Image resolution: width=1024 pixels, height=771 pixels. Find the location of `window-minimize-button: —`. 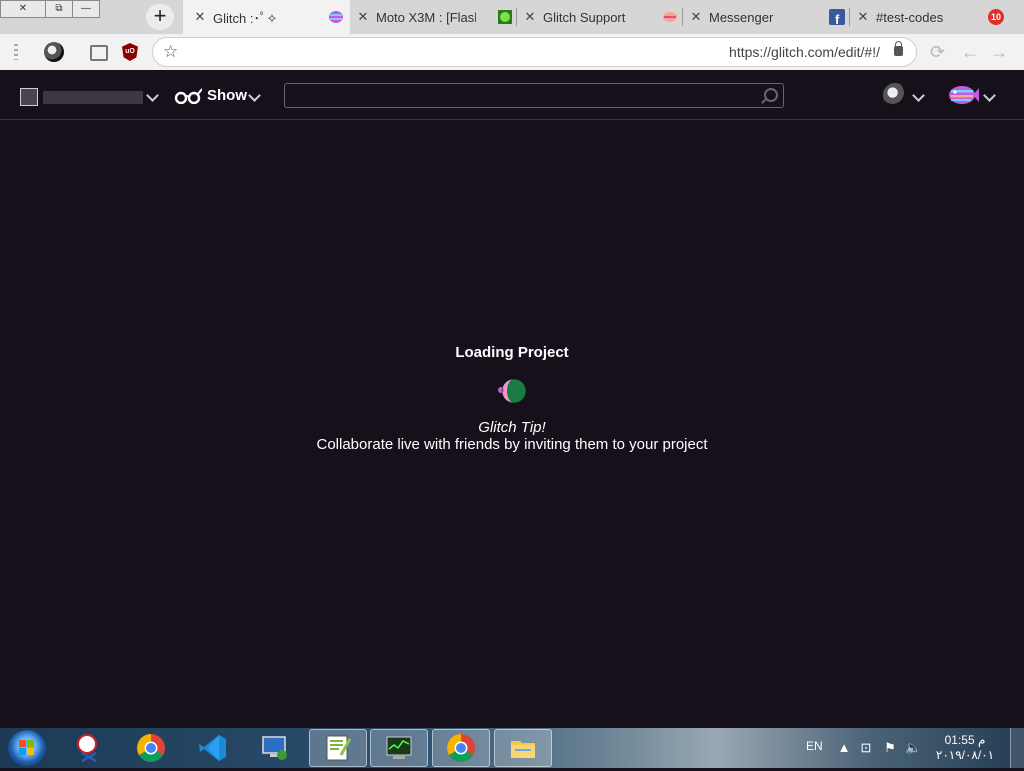

window-minimize-button: — is located at coordinates (86, 9).